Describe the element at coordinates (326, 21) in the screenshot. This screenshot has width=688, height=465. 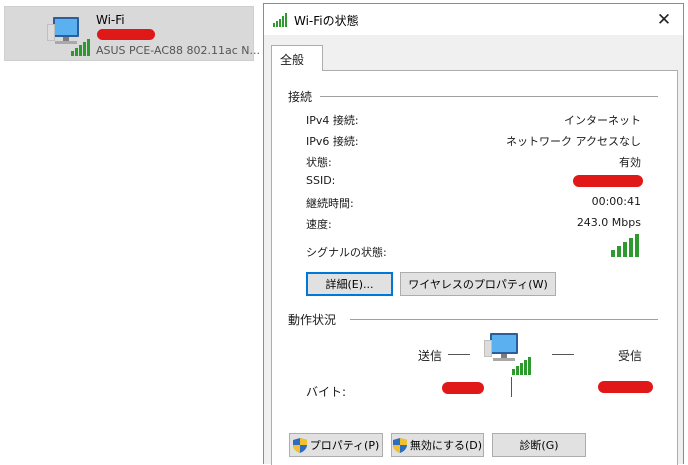
I see `dialog-title: Wi-Fiの状態` at that location.